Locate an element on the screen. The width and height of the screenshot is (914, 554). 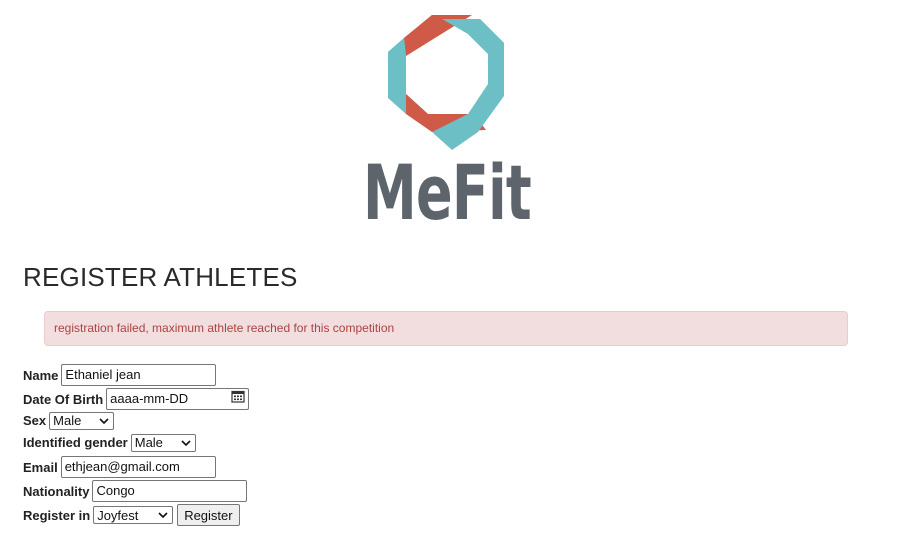
name-input: Ethaniel jean is located at coordinates (139, 375).